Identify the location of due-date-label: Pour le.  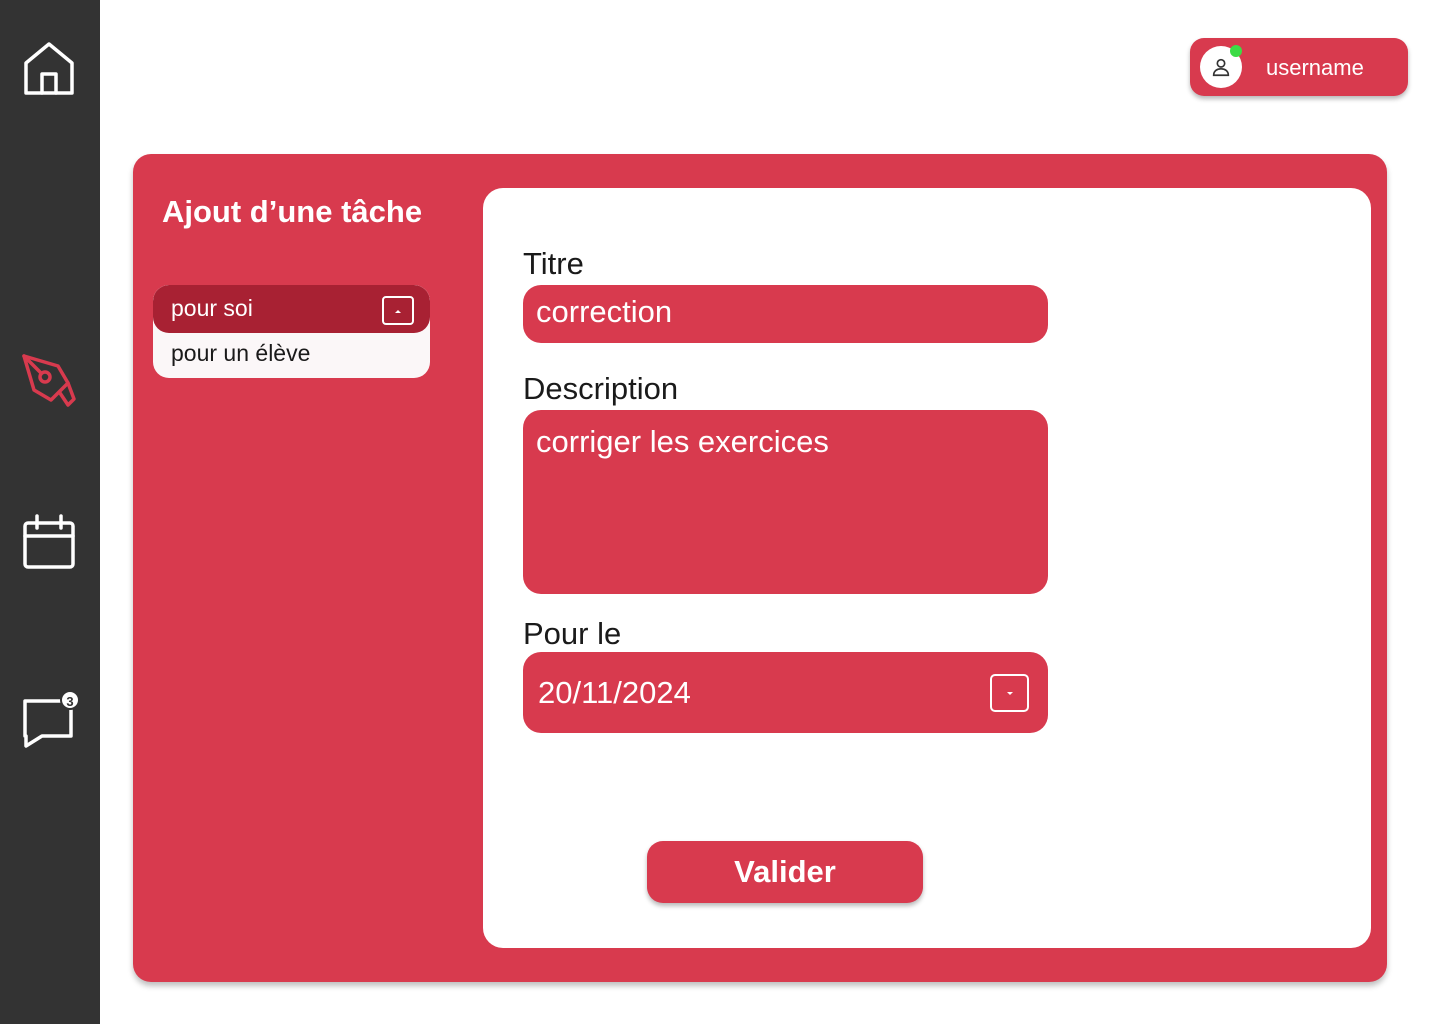
(572, 633).